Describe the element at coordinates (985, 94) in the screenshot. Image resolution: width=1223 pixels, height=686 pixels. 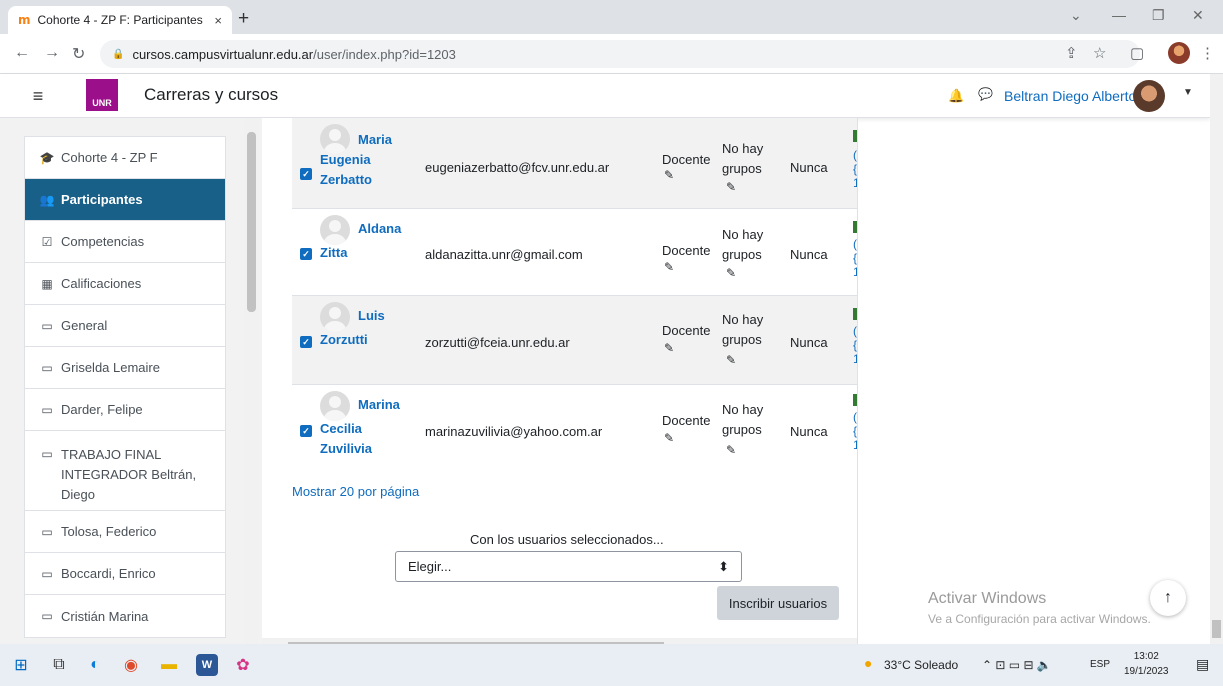
I see `messages-icon: 💬` at that location.